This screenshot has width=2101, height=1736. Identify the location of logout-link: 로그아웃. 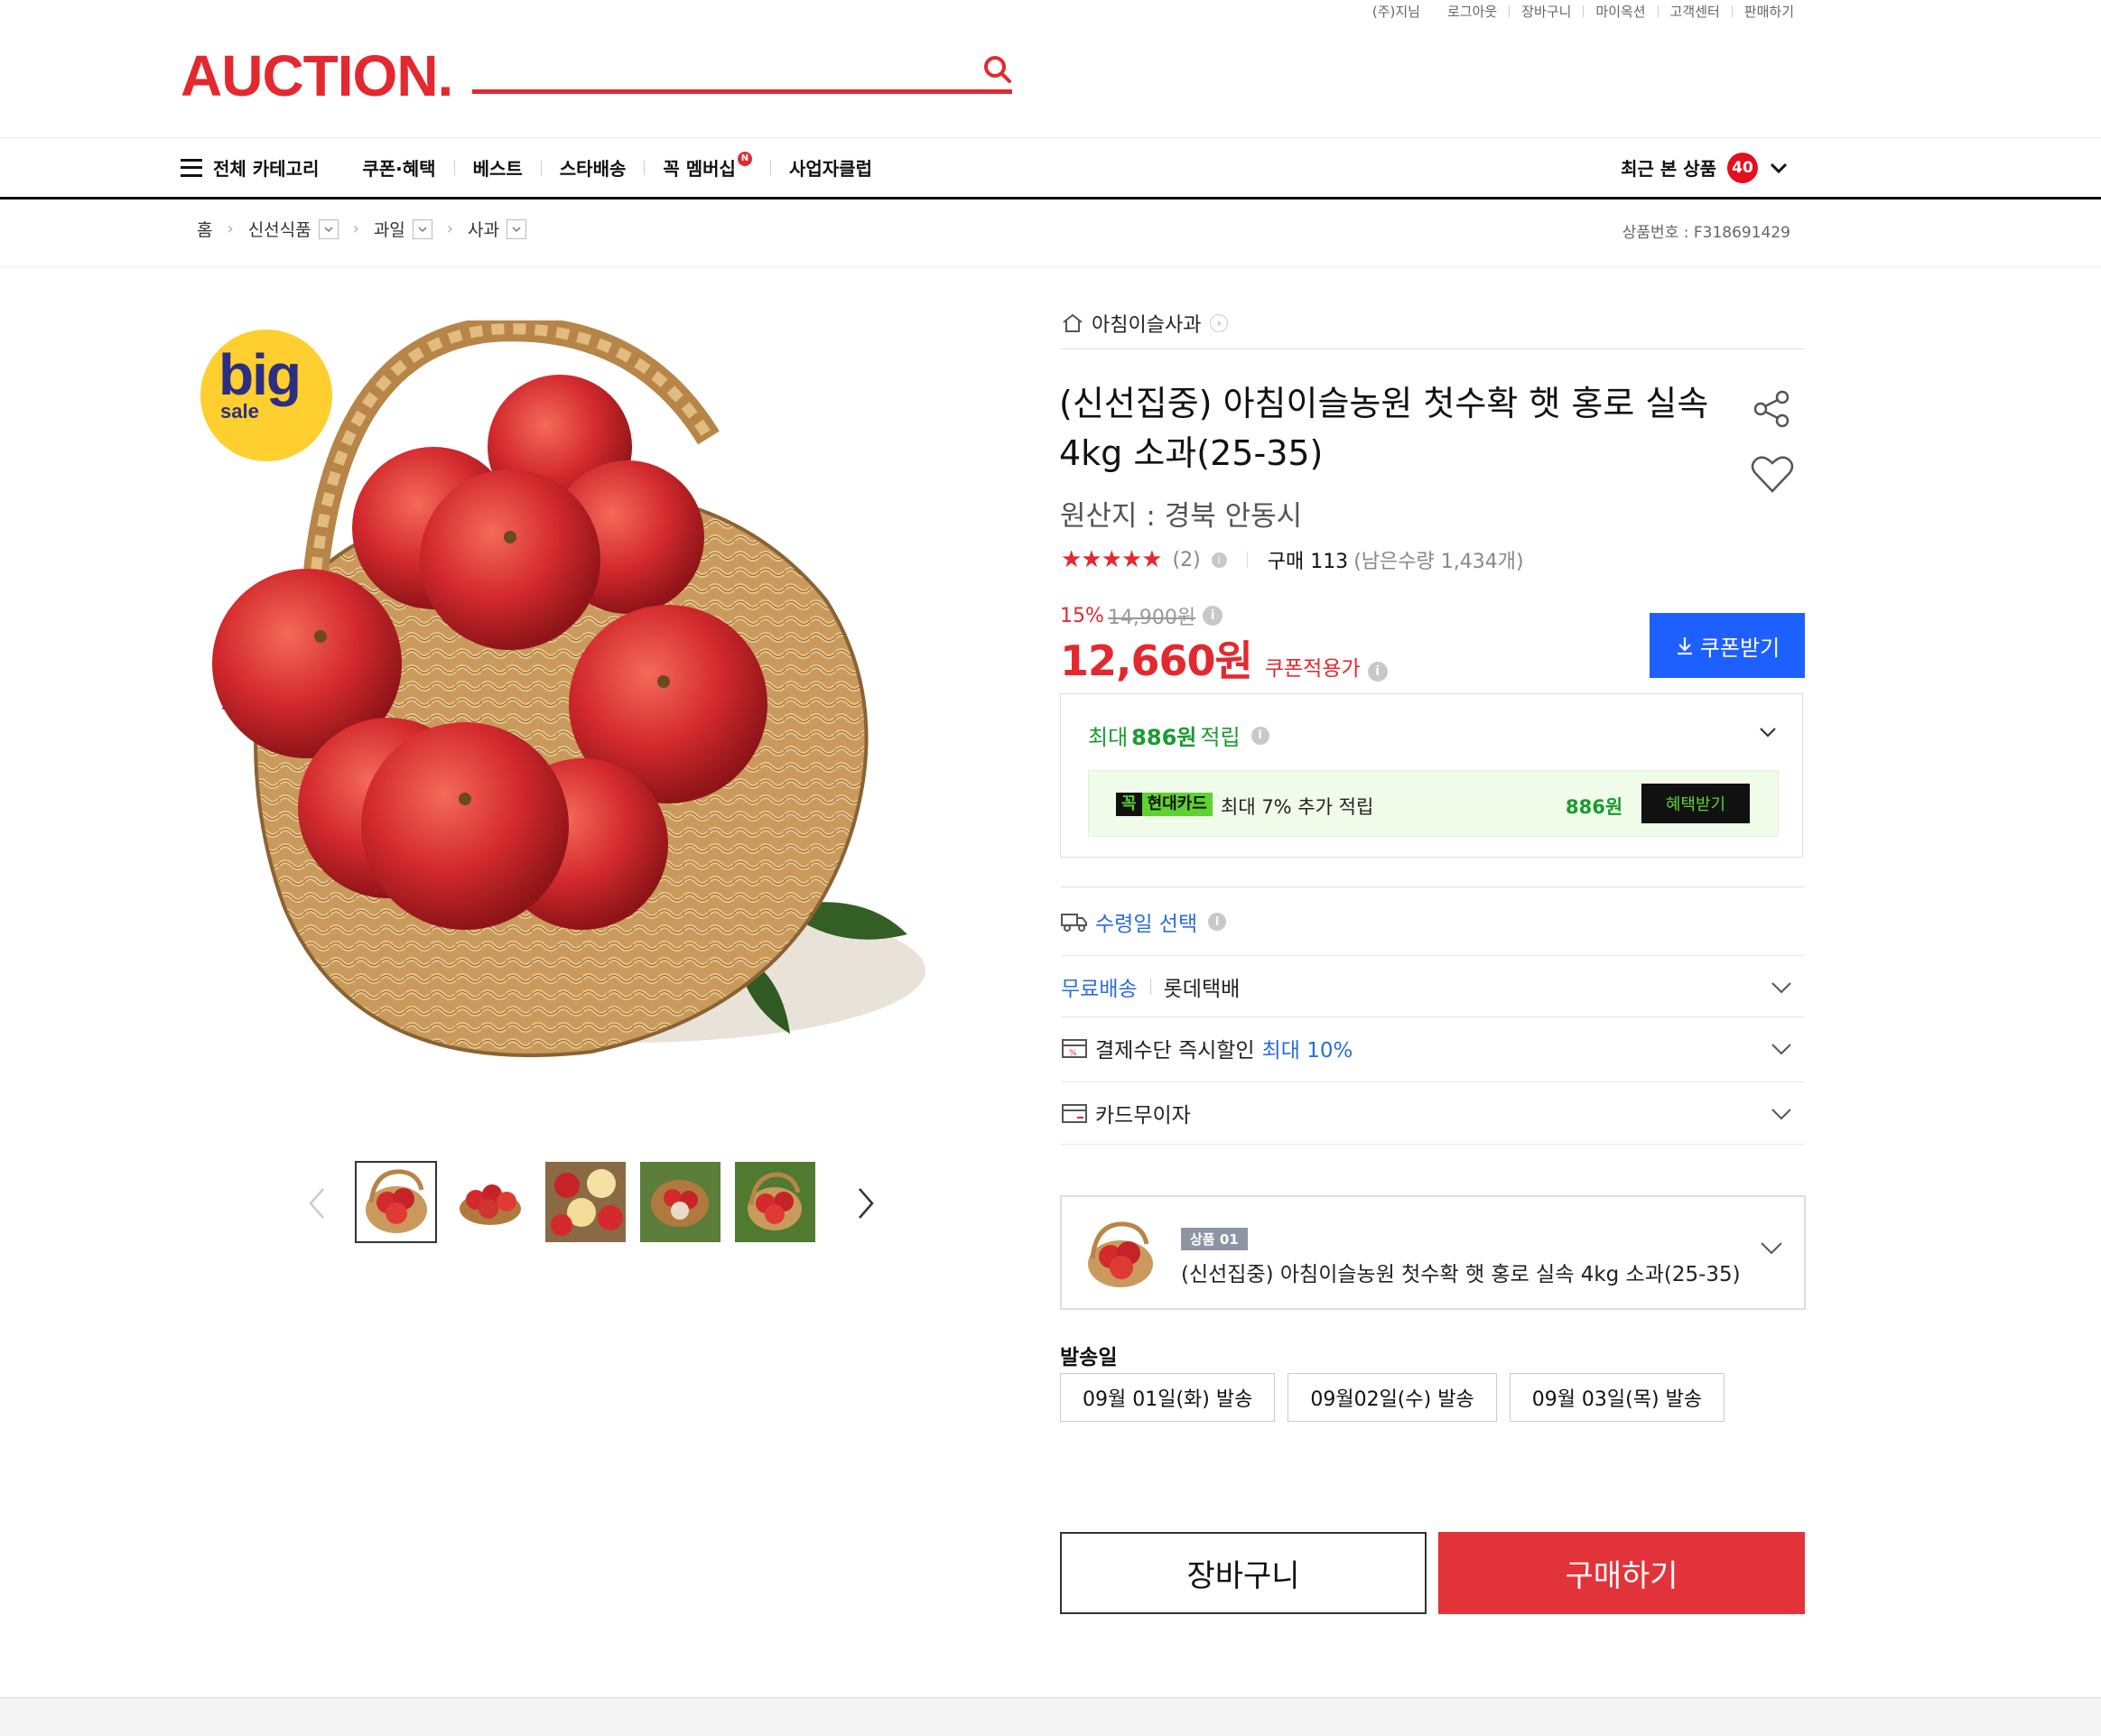
(1472, 12).